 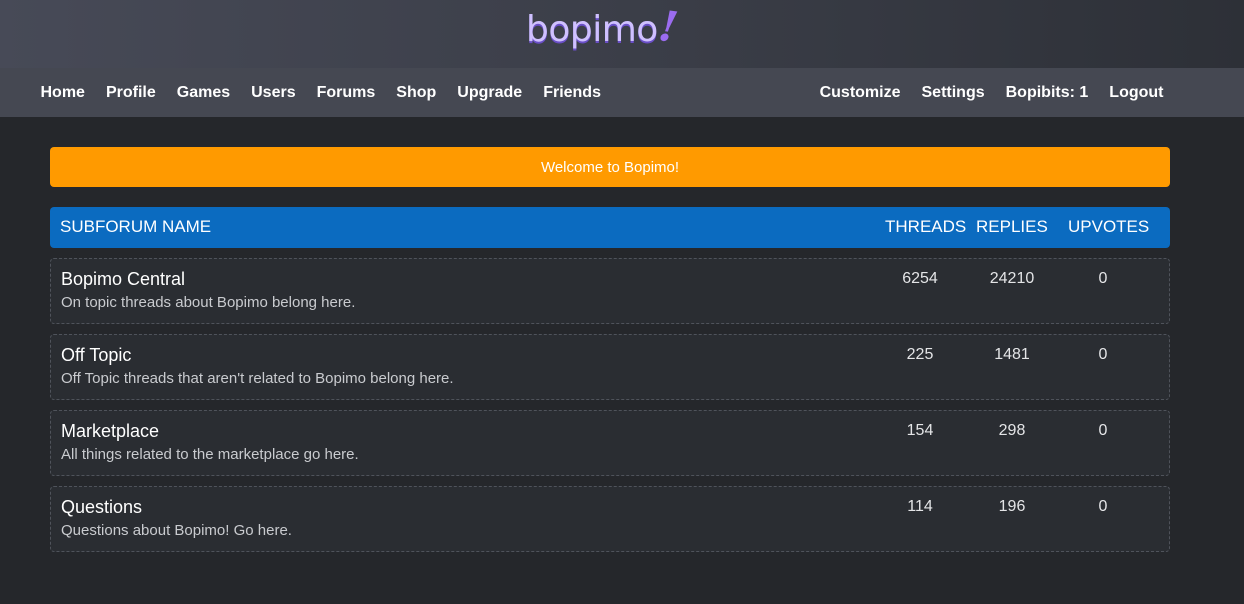 What do you see at coordinates (920, 354) in the screenshot?
I see `thread-count: 225` at bounding box center [920, 354].